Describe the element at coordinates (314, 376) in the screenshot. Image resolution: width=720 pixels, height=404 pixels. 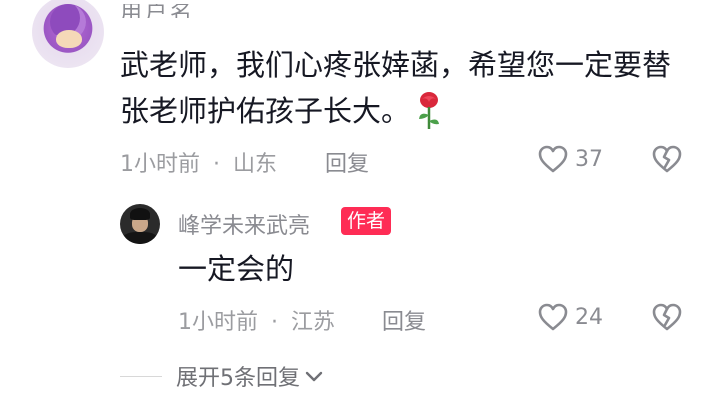
I see `chevron-down-icon` at that location.